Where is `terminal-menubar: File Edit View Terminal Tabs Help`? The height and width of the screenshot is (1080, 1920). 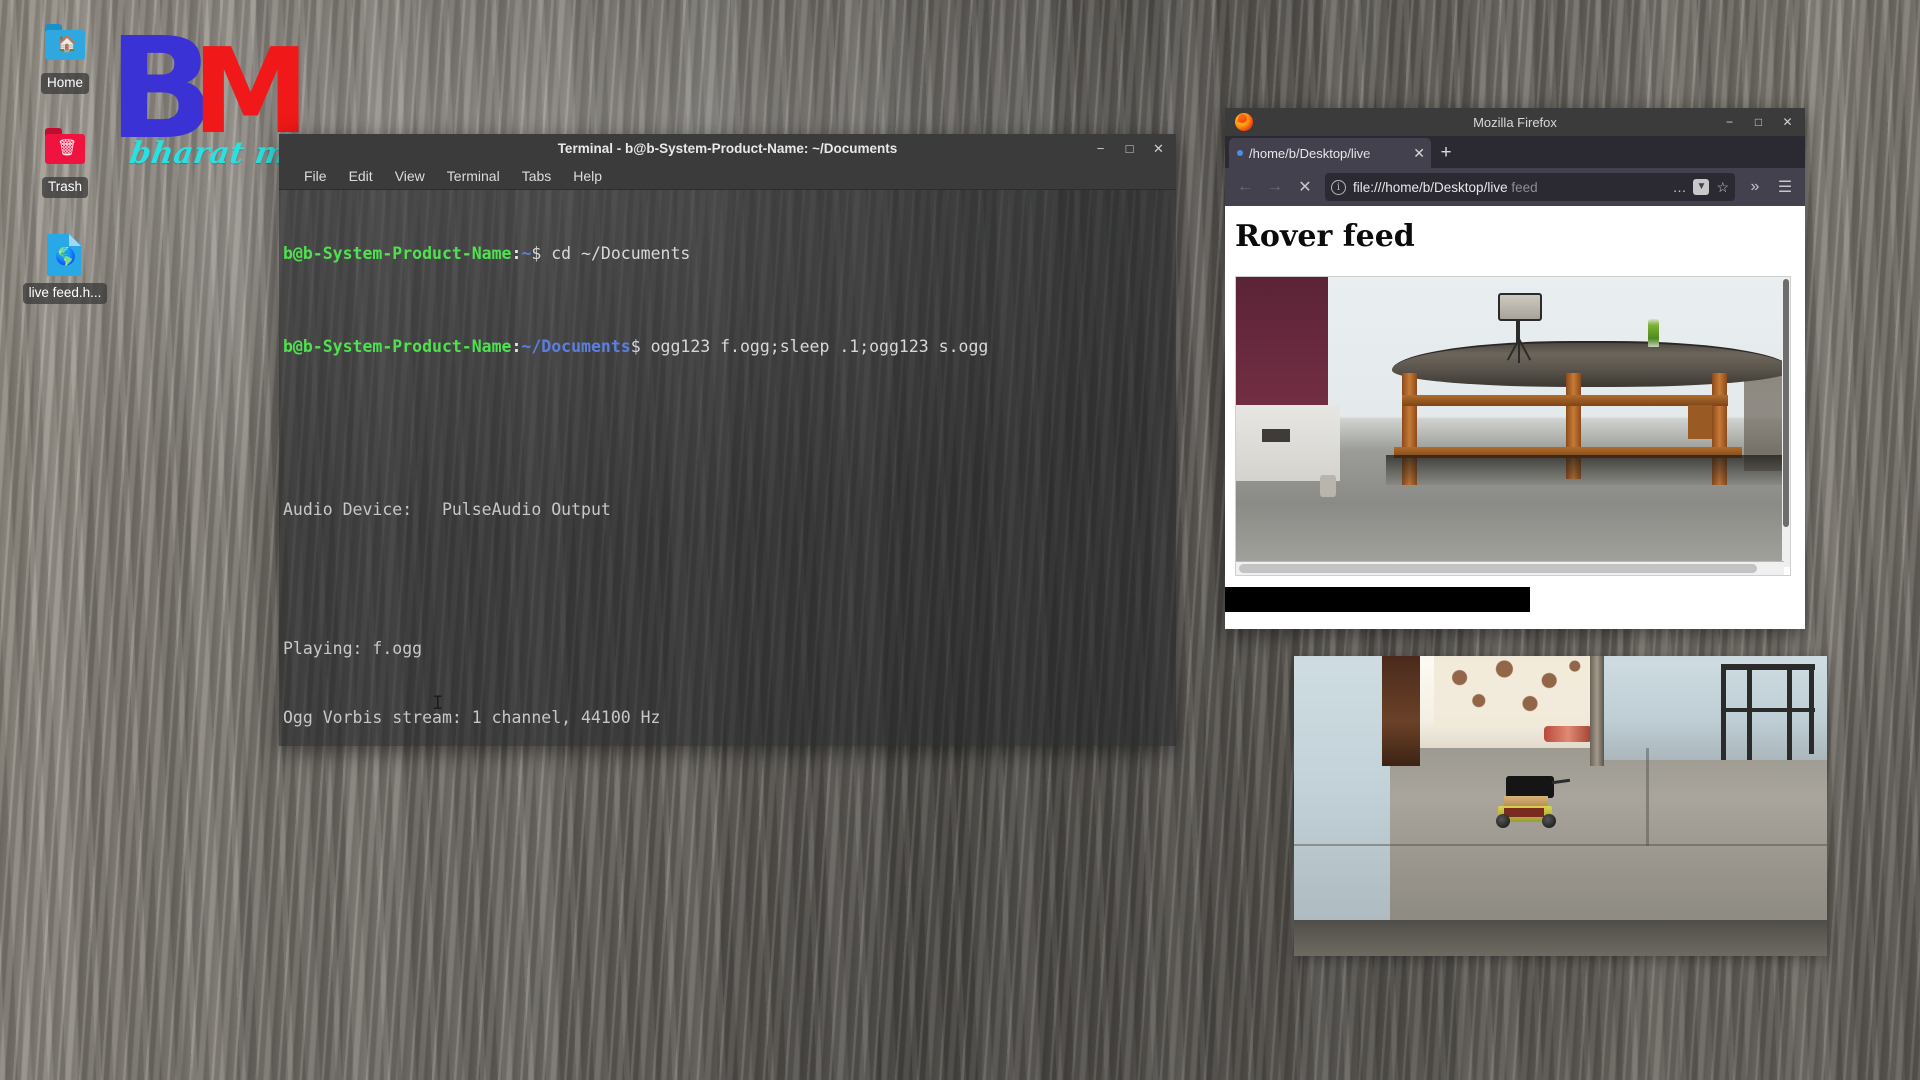
terminal-menubar: File Edit View Terminal Tabs Help is located at coordinates (727, 176).